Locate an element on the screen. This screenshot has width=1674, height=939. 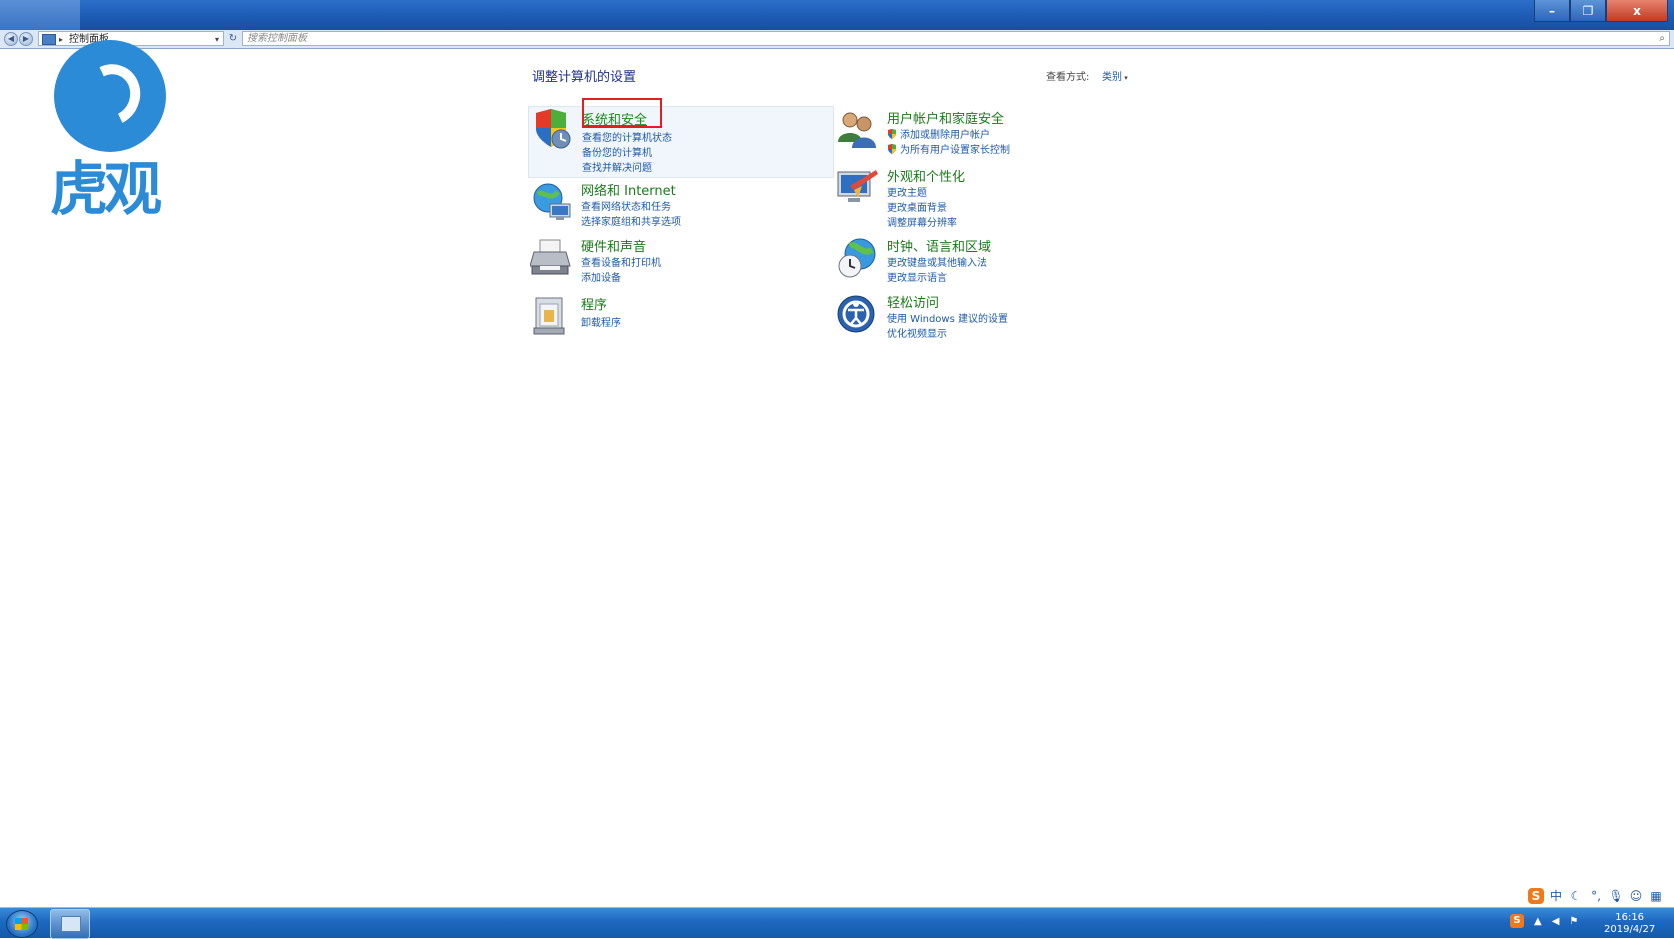
printer-icon is located at coordinates (550, 257).